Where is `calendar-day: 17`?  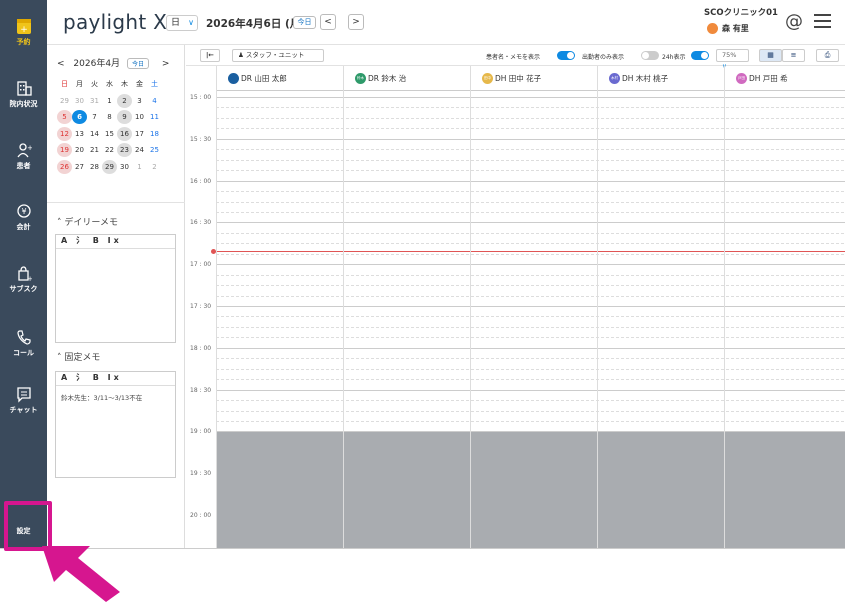
calendar-day: 17 is located at coordinates (139, 134).